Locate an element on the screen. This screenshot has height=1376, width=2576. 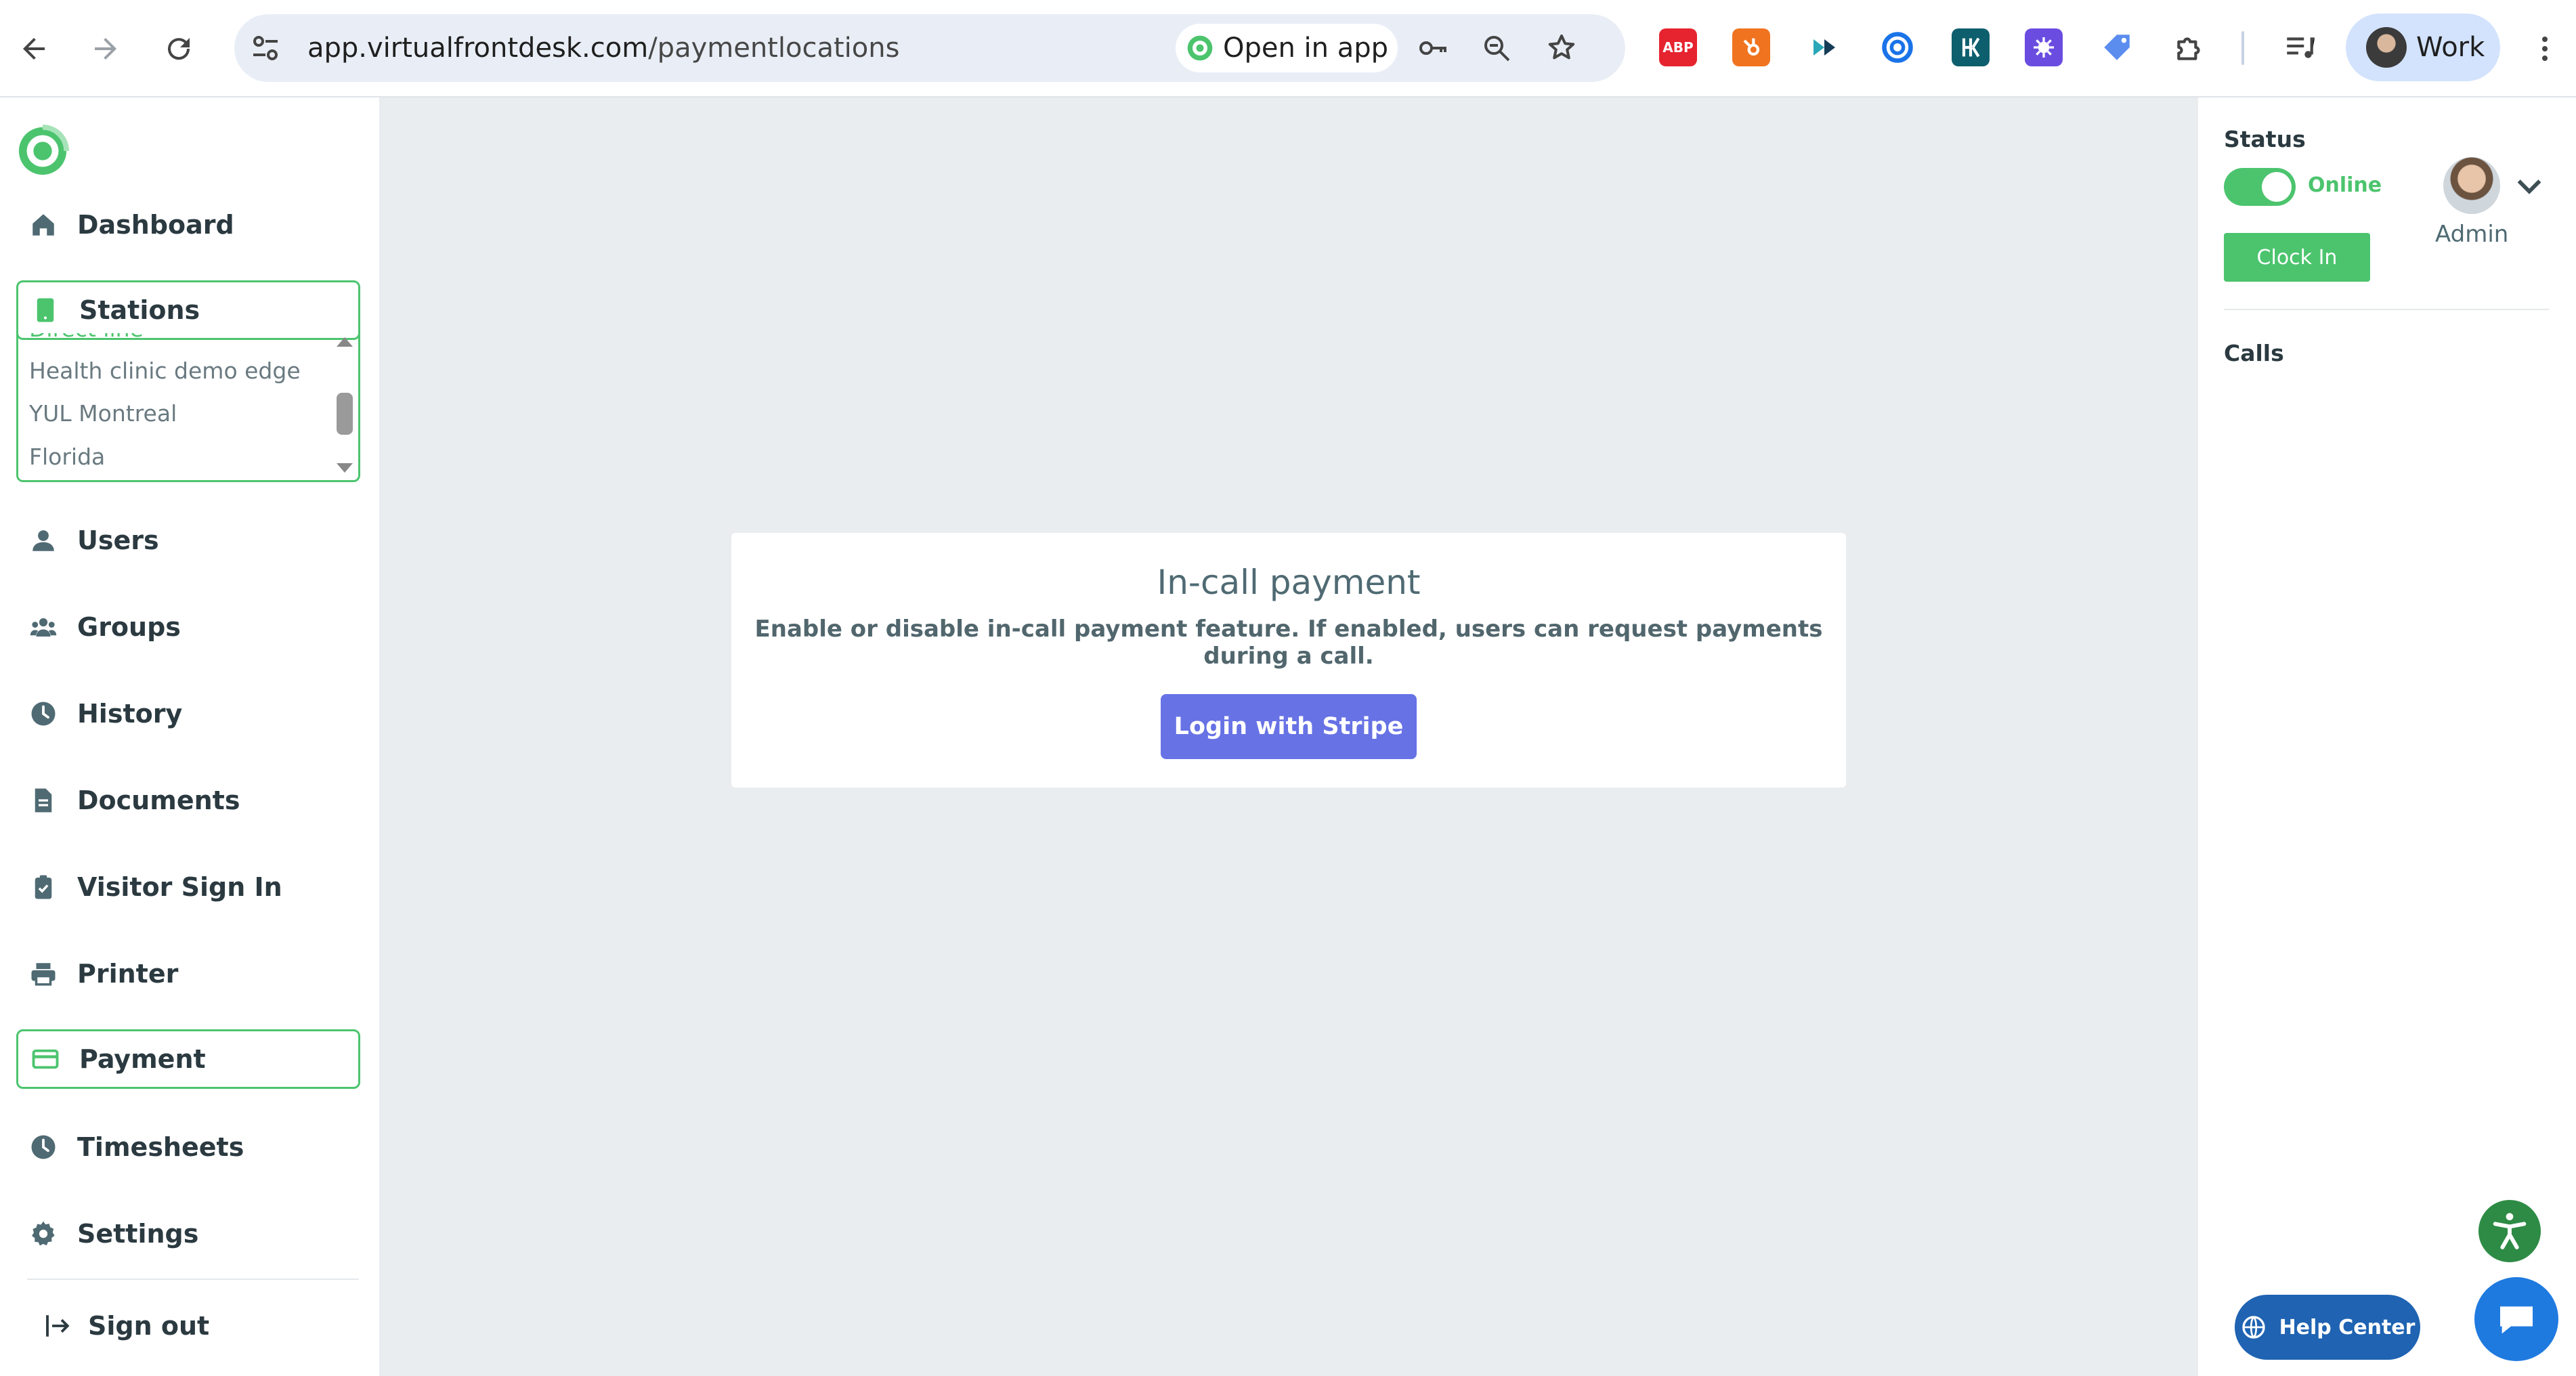
app-logo-icon is located at coordinates (1200, 48).